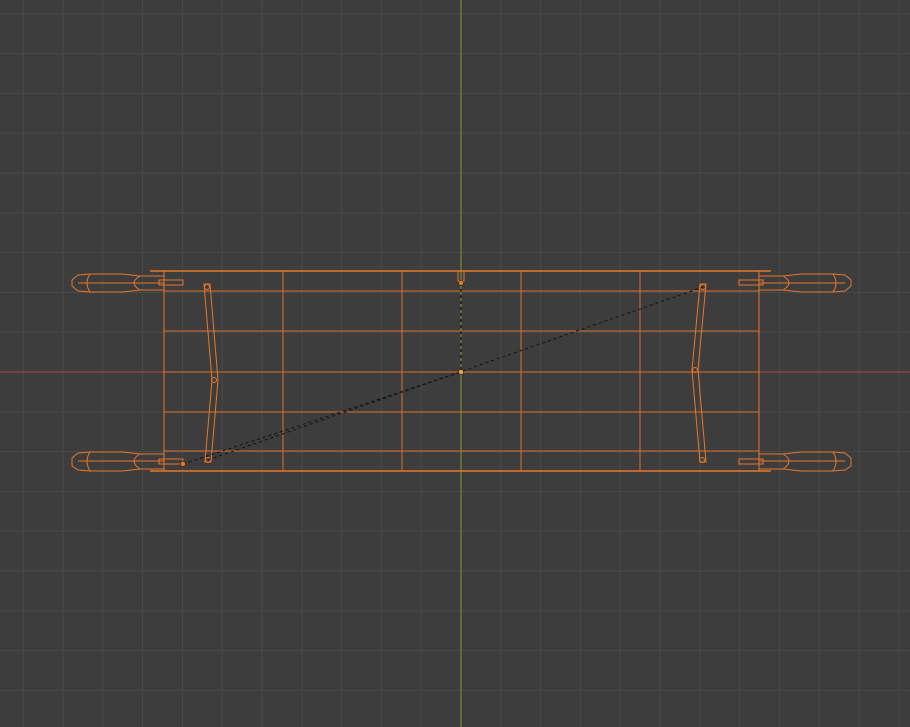 Image resolution: width=910 pixels, height=727 pixels. What do you see at coordinates (805, 461) in the screenshot?
I see `handle-bottom-right` at bounding box center [805, 461].